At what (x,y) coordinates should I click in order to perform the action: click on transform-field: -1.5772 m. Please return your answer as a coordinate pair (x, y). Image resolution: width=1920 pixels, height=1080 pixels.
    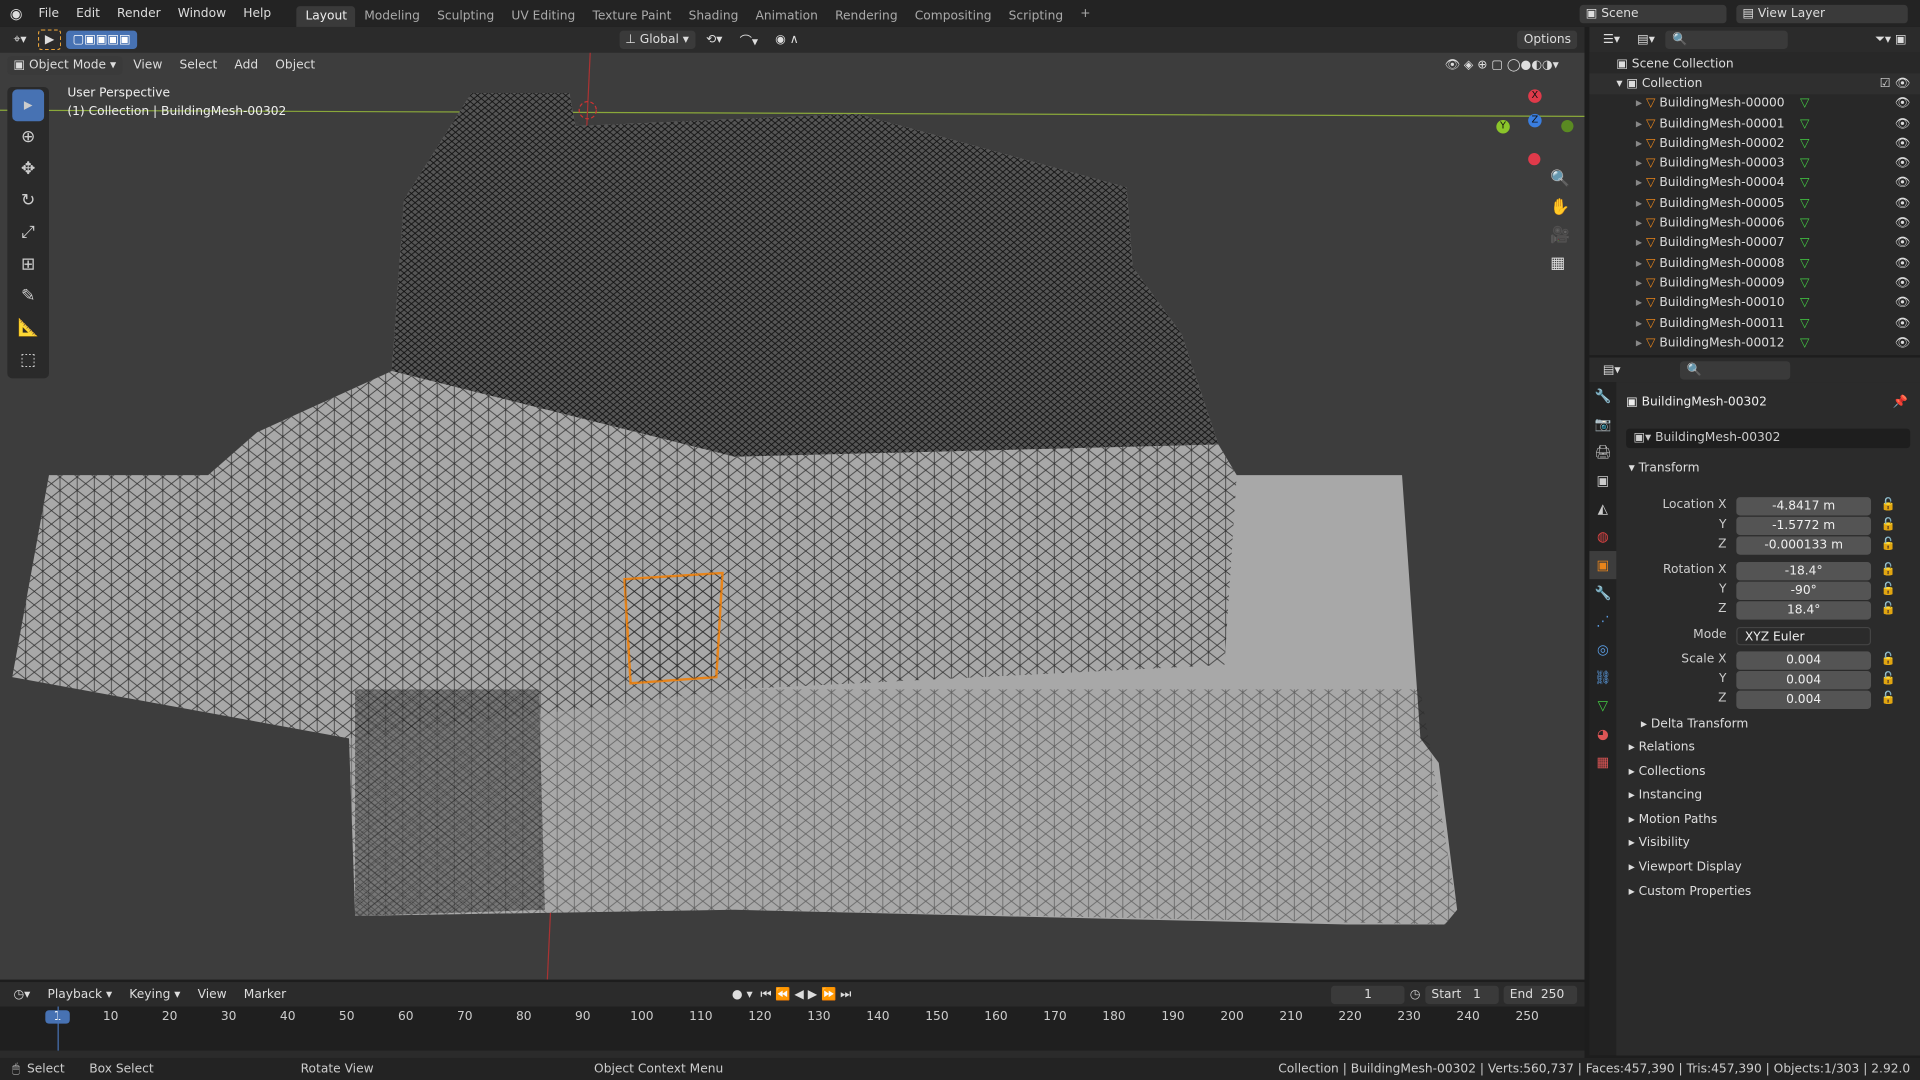
    Looking at the image, I should click on (1804, 526).